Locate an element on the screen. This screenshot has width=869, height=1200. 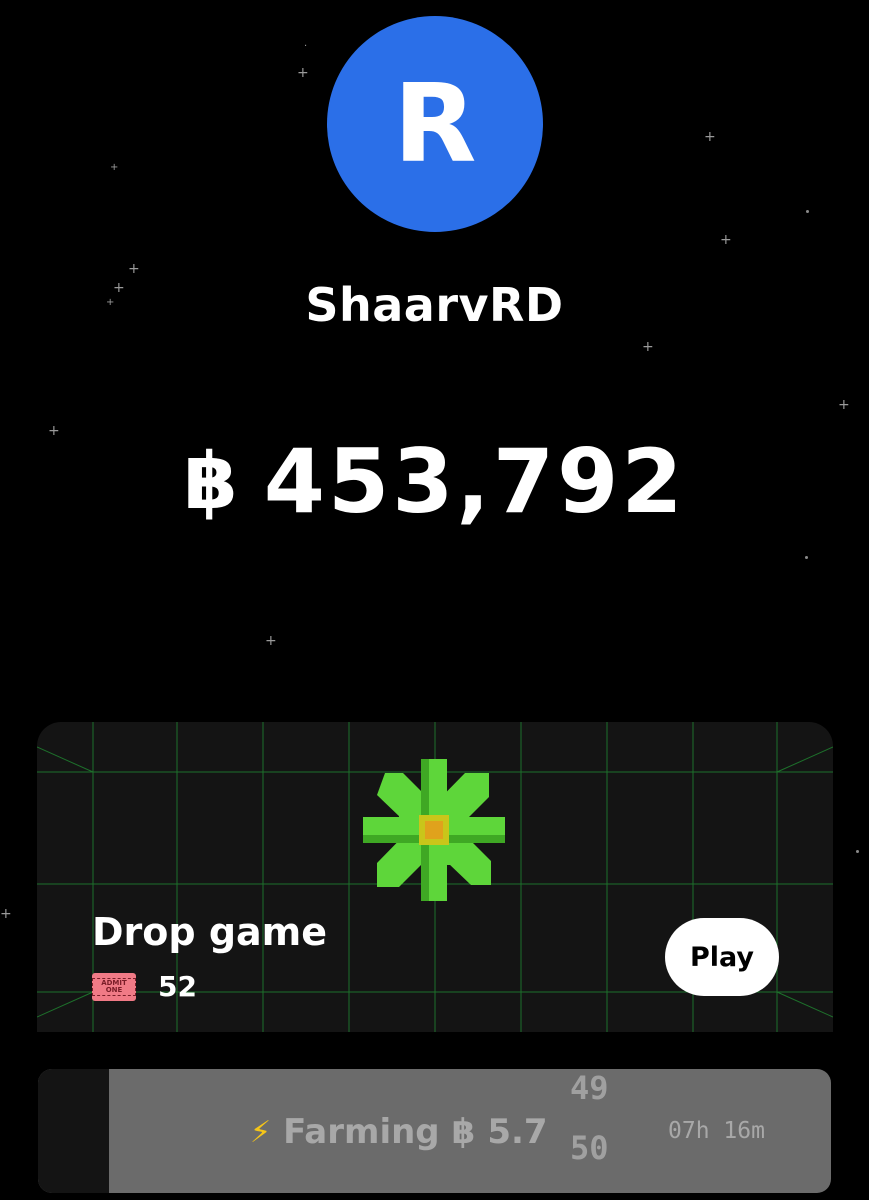
ticket-icon: ADMIT ONE is located at coordinates (114, 986).